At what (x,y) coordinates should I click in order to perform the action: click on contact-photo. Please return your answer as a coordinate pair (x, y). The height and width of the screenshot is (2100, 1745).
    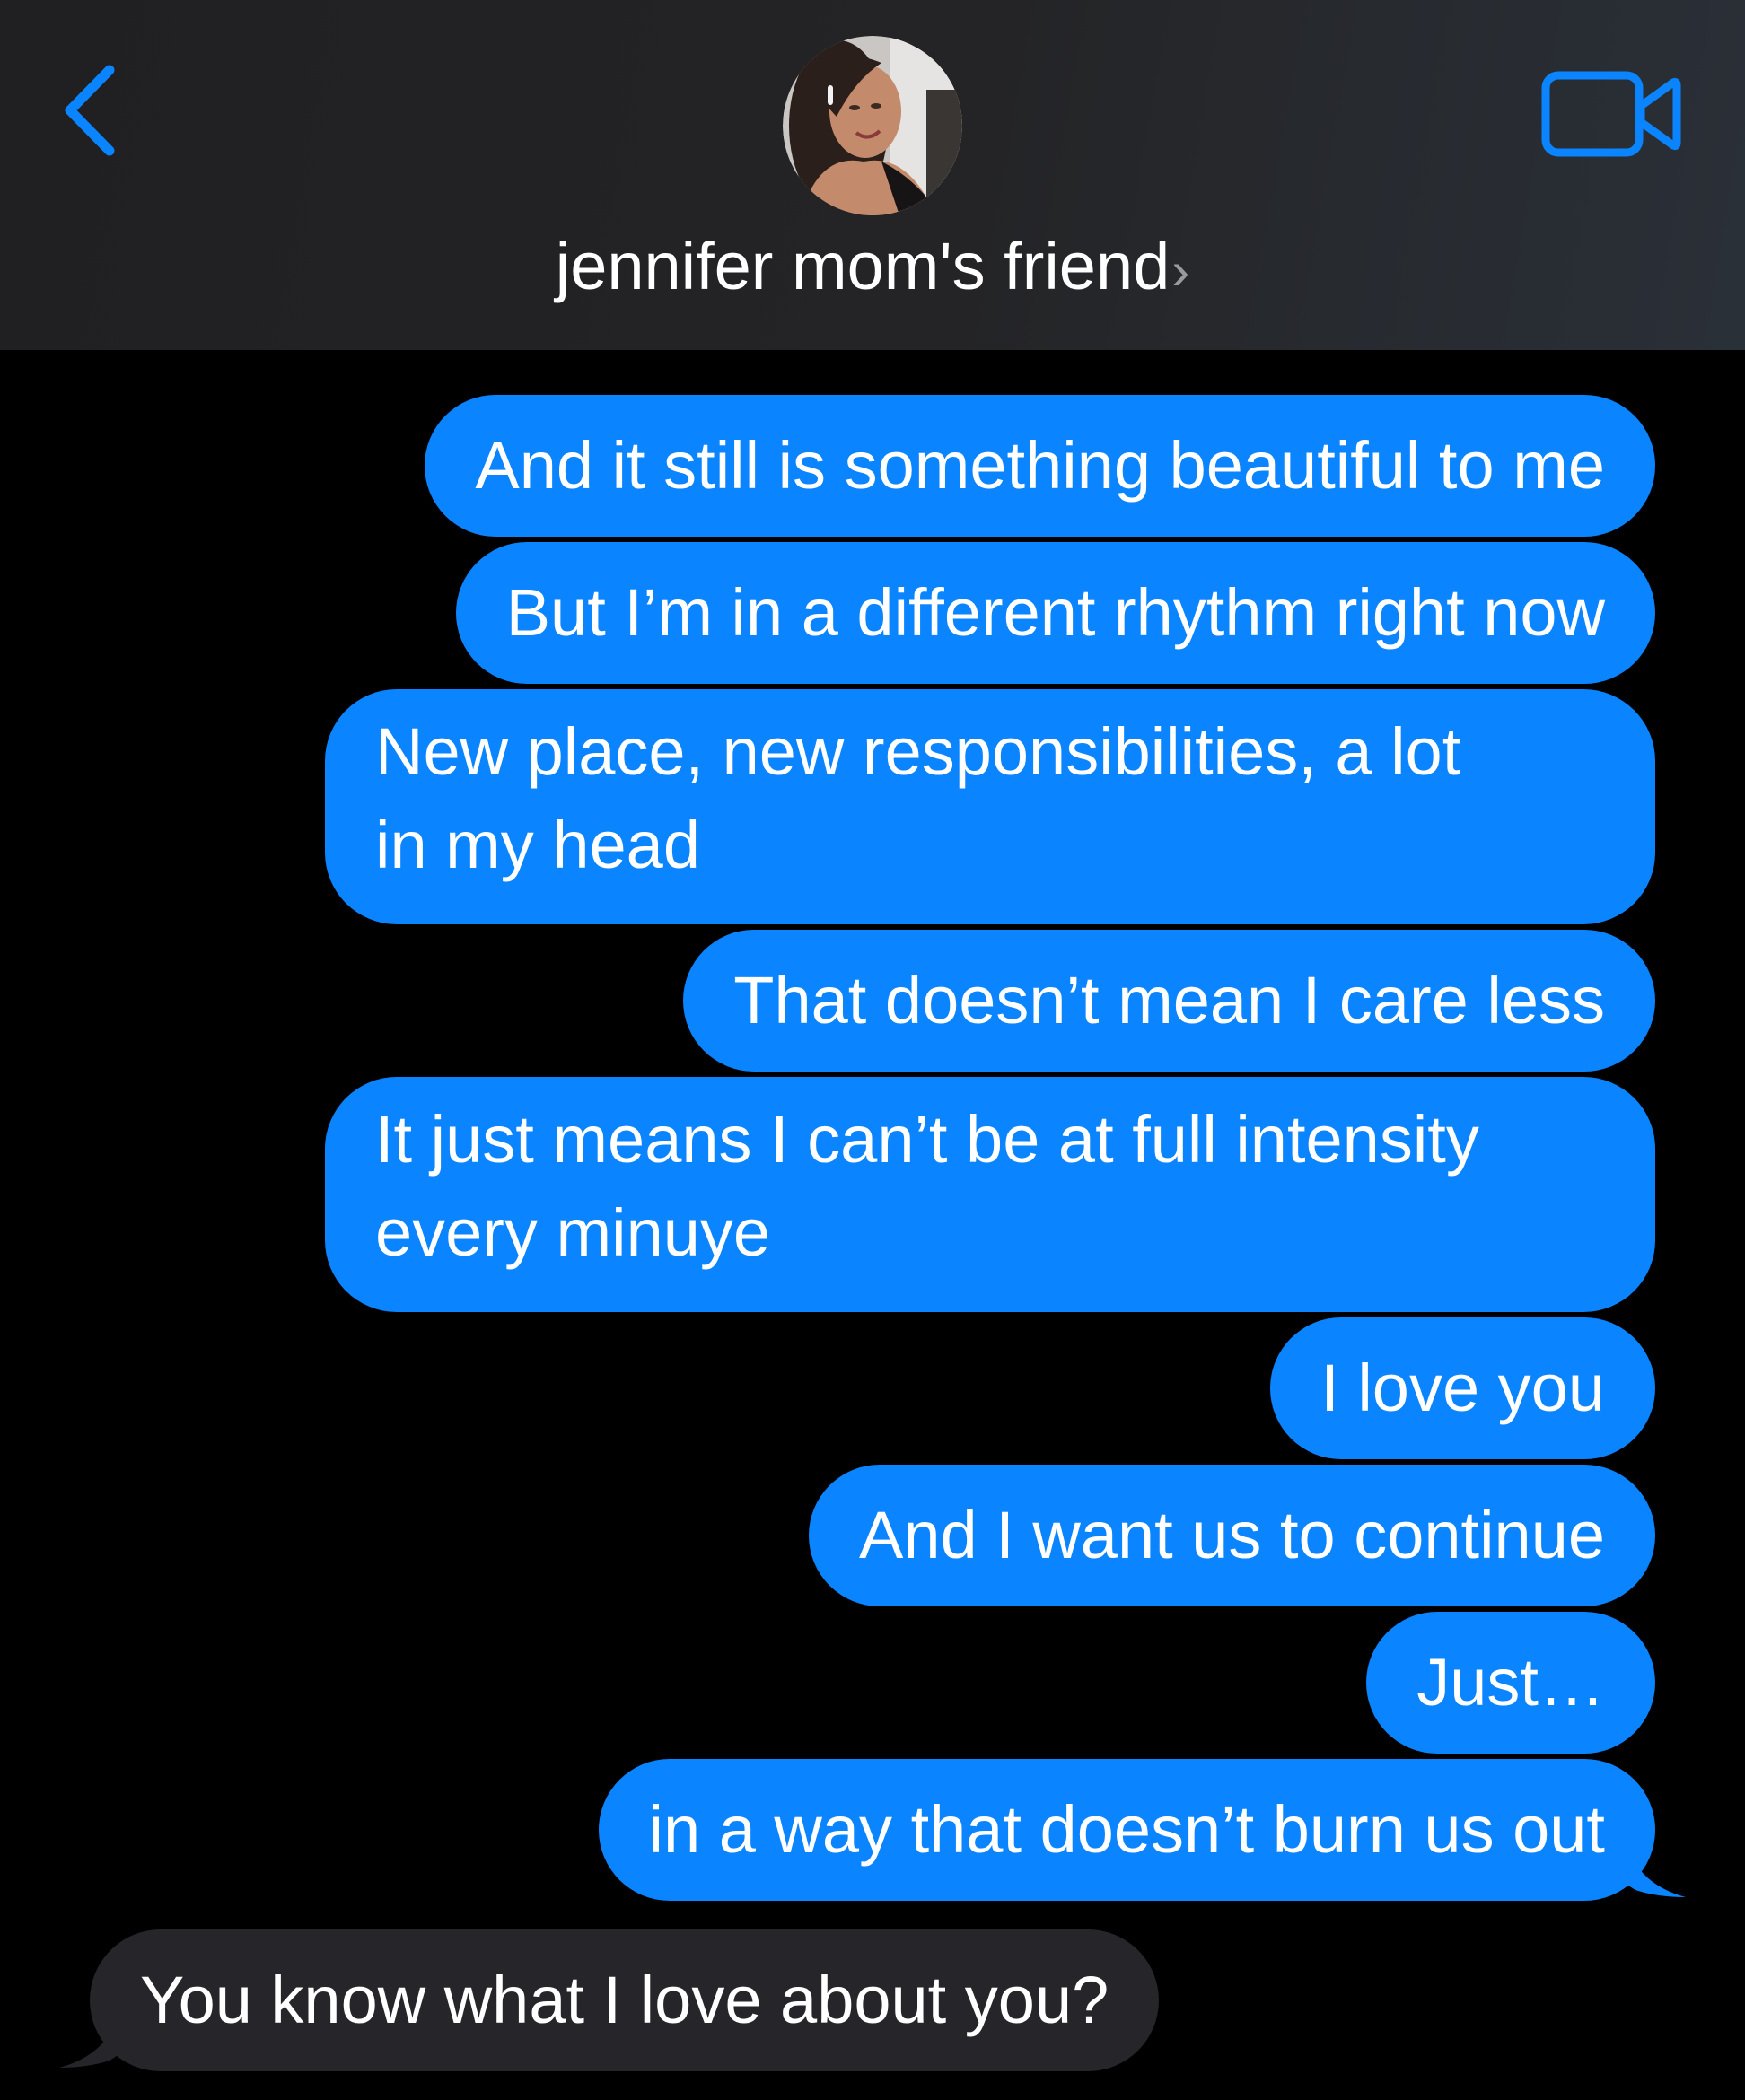
    Looking at the image, I should click on (872, 126).